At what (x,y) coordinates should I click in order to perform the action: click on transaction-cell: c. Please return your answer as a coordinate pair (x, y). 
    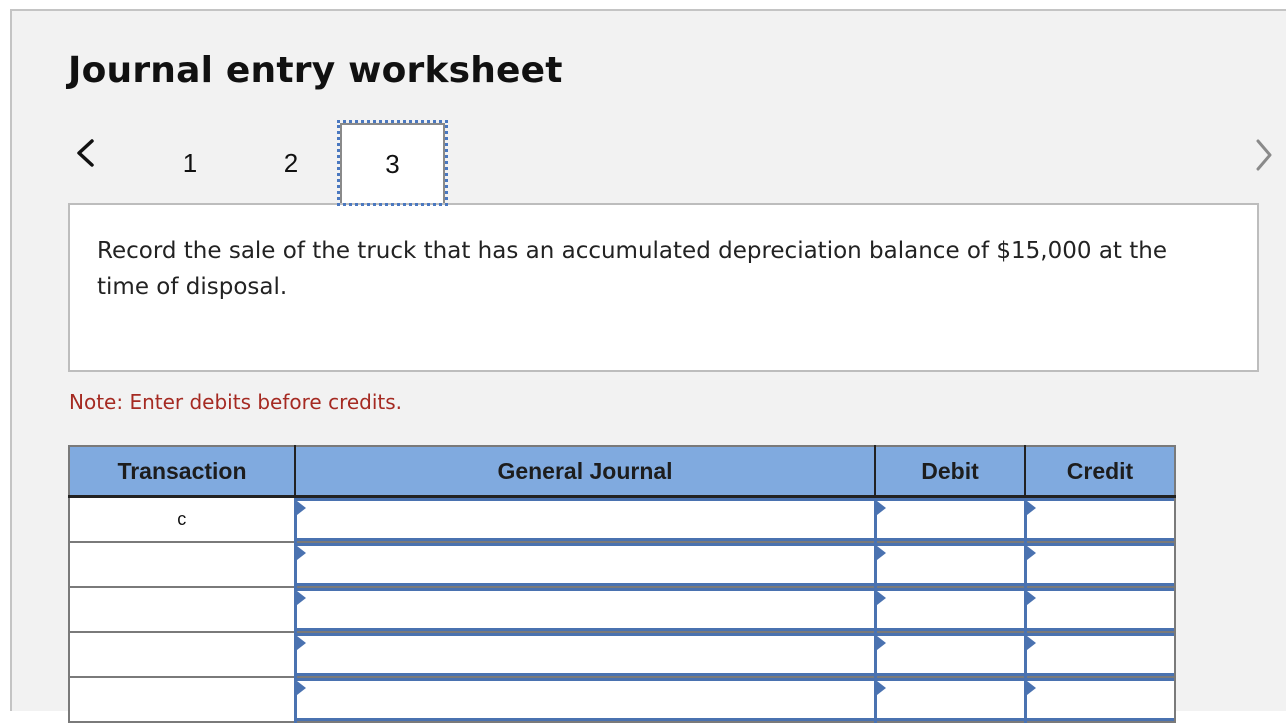
    Looking at the image, I should click on (182, 519).